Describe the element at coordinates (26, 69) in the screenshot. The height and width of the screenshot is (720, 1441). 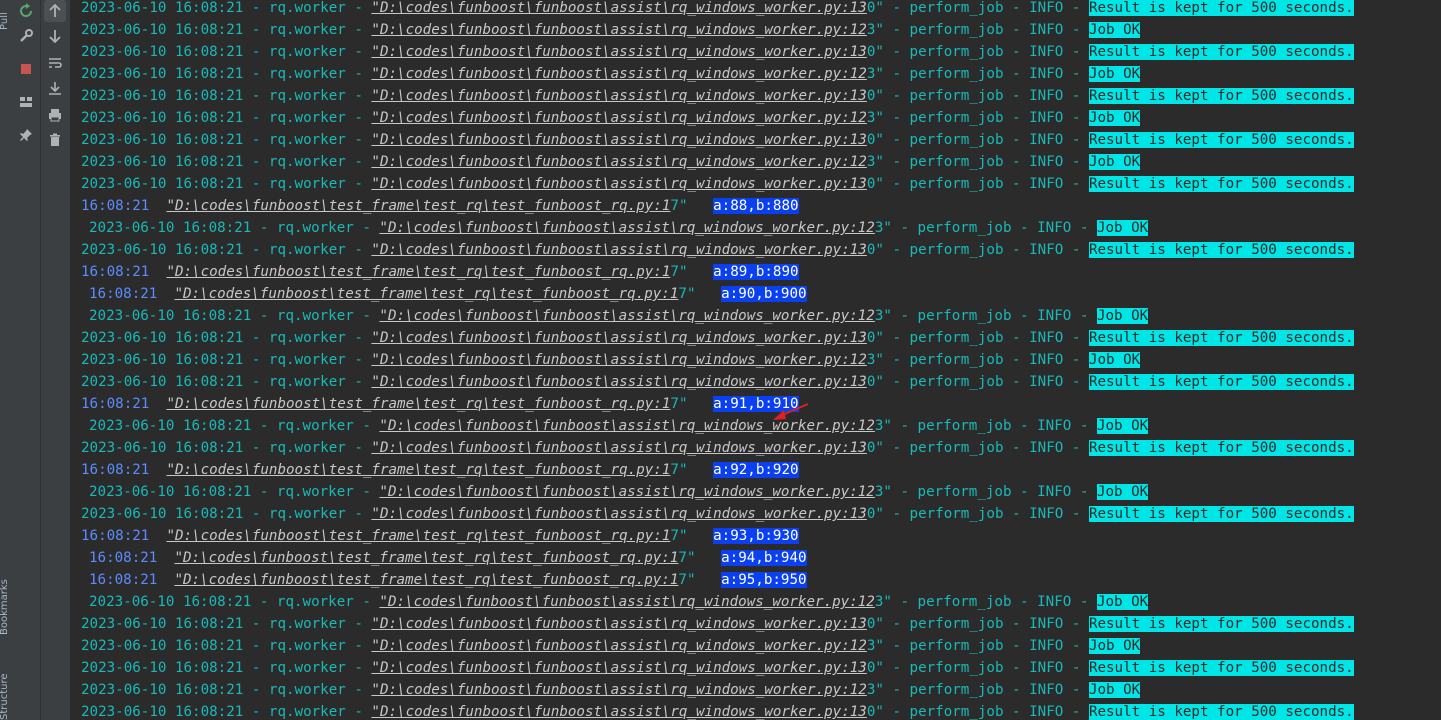
I see `stop-icon` at that location.